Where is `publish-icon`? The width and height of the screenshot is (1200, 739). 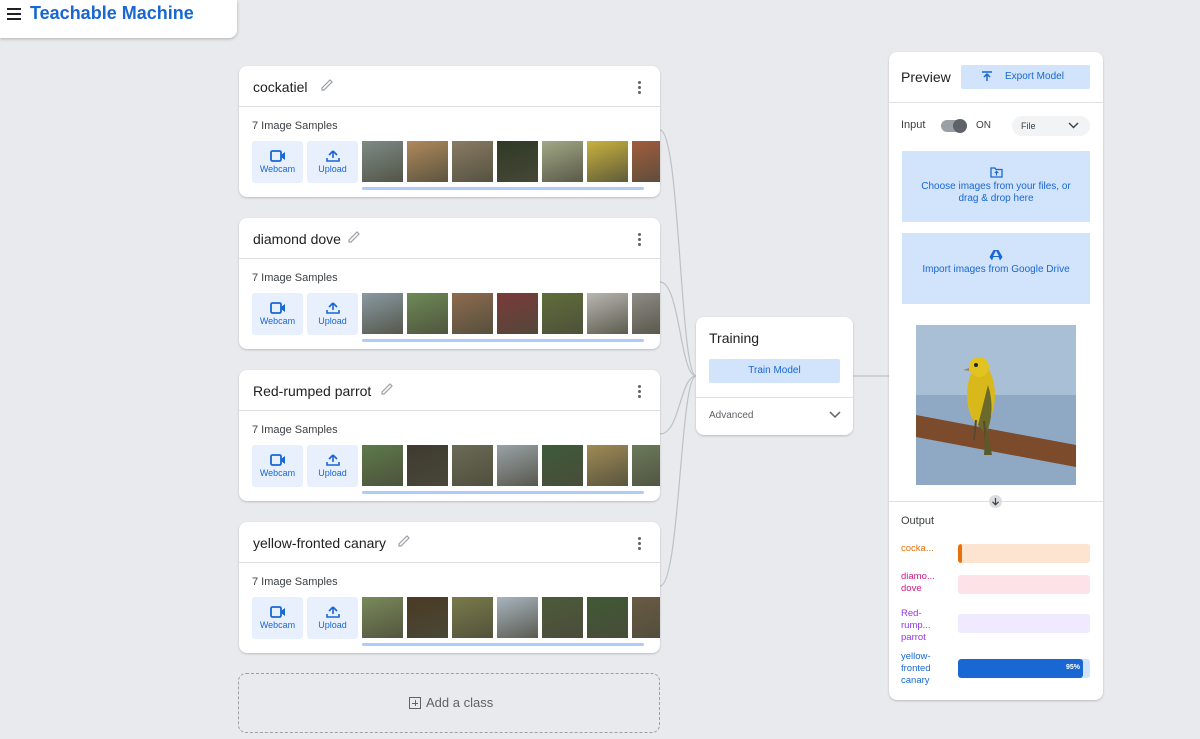
publish-icon is located at coordinates (987, 76).